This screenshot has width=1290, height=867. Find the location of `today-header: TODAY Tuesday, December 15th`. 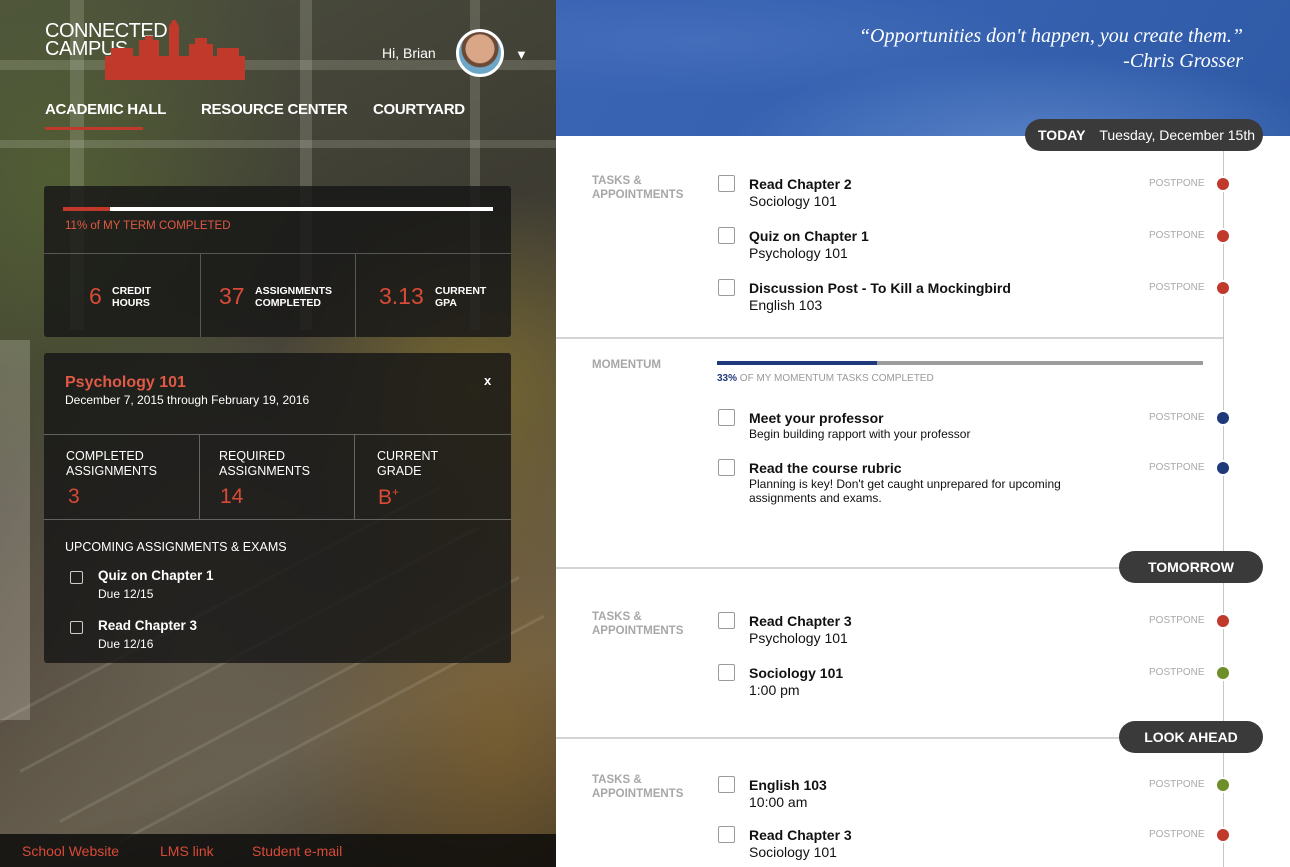

today-header: TODAY Tuesday, December 15th is located at coordinates (1144, 135).